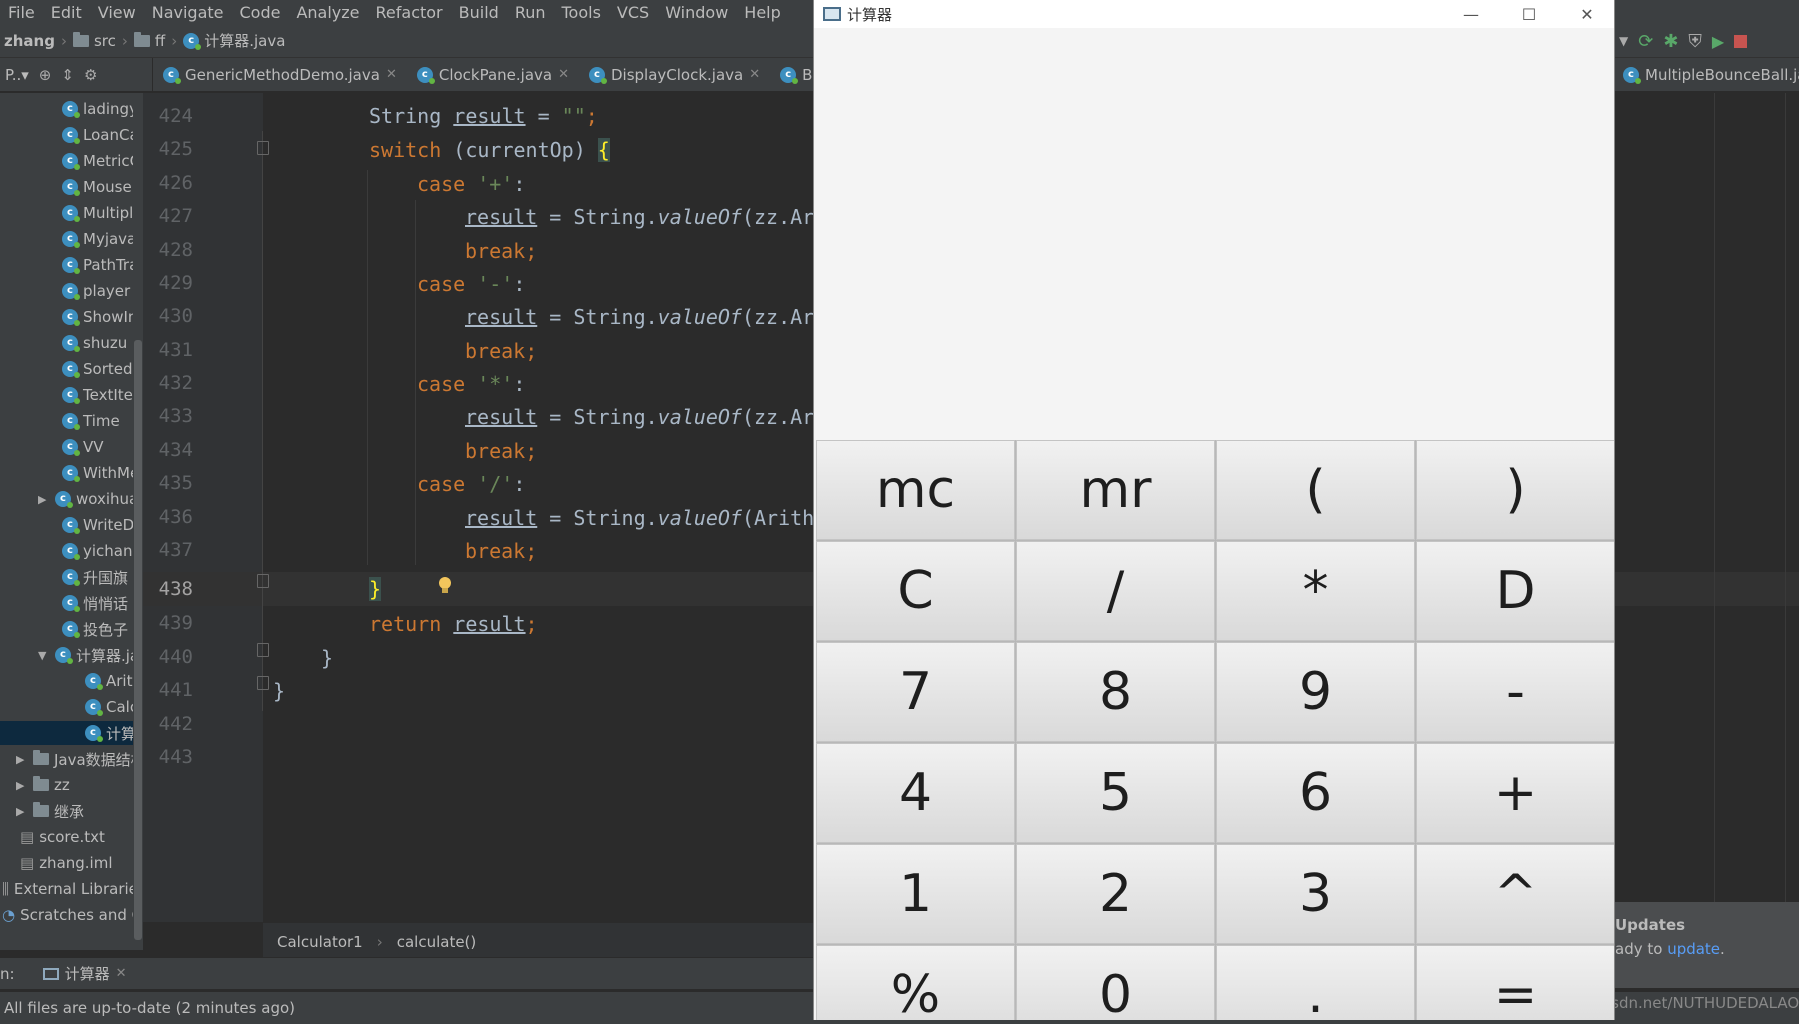  I want to click on tree-item: c 升国旗, so click(95, 577).